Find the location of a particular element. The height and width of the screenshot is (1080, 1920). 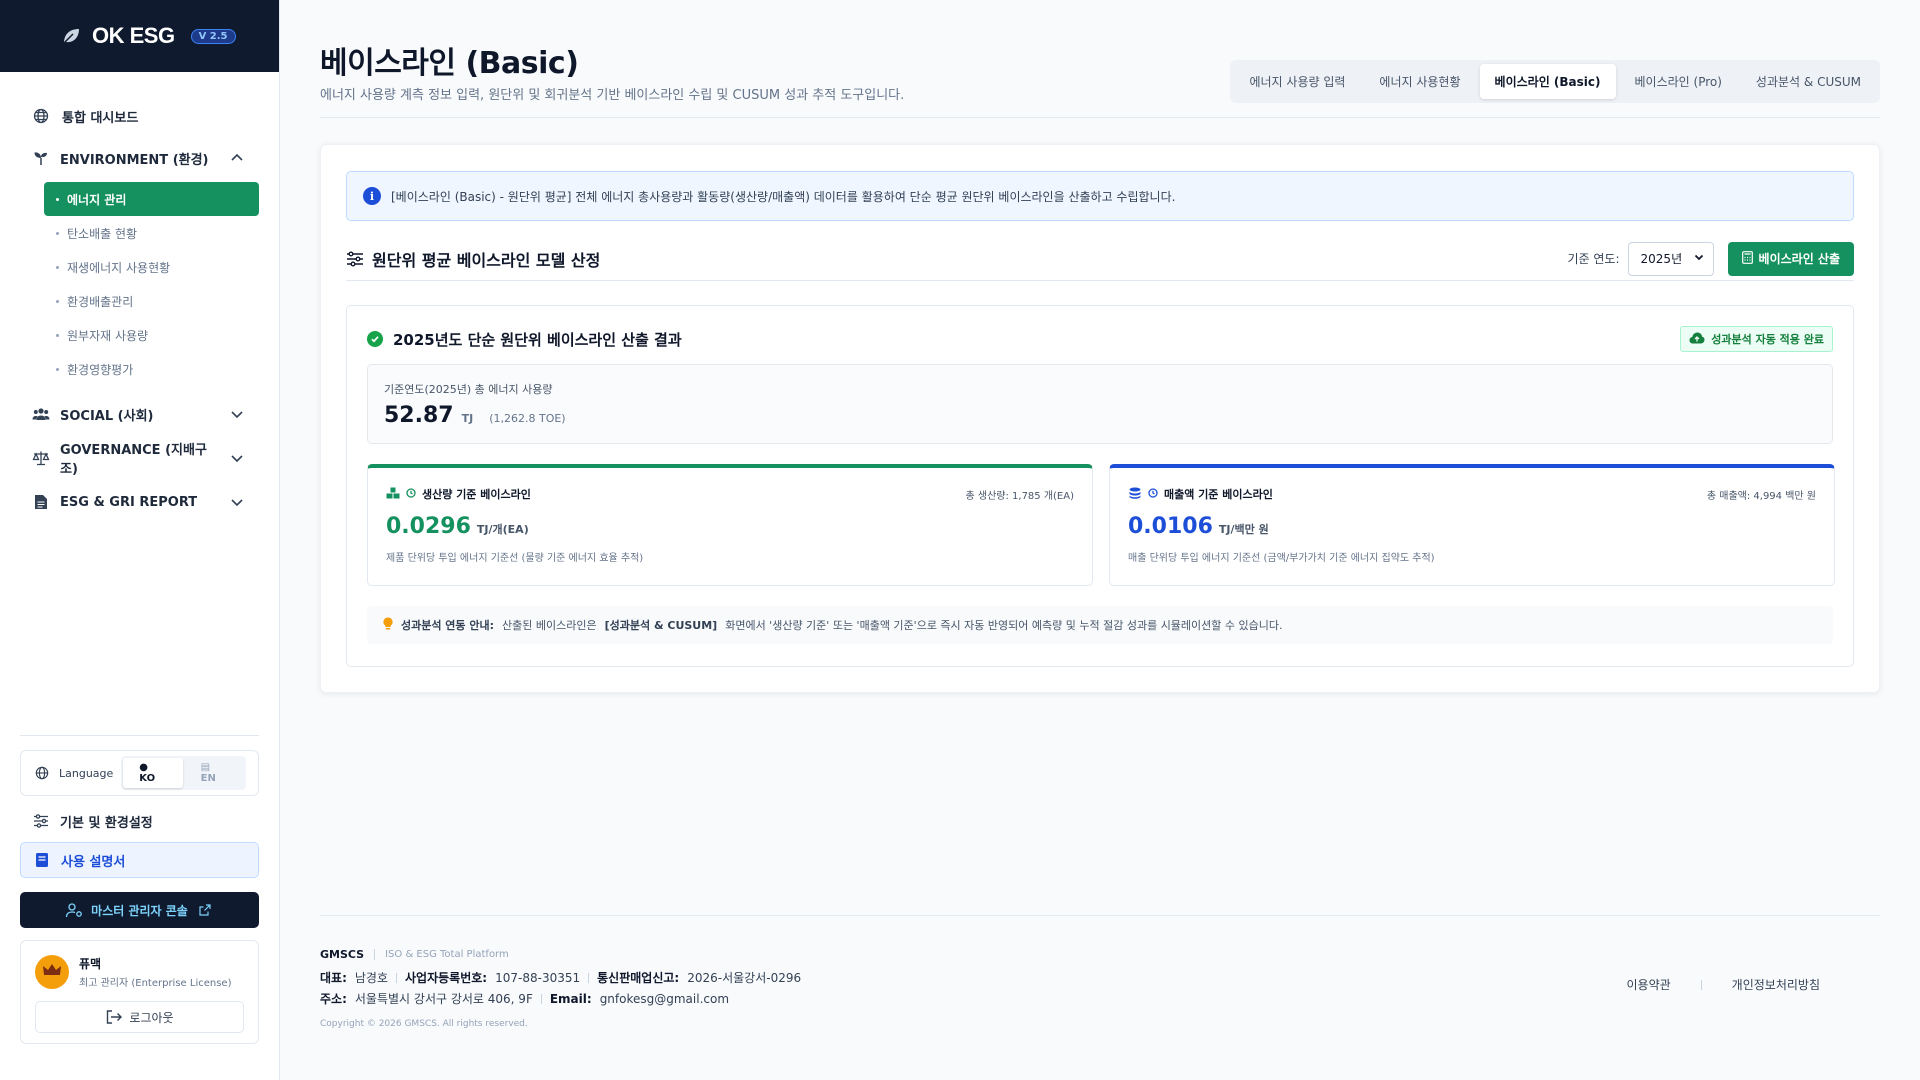

footer-links: 이용약관 개인정보처리방침 is located at coordinates (1724, 984).